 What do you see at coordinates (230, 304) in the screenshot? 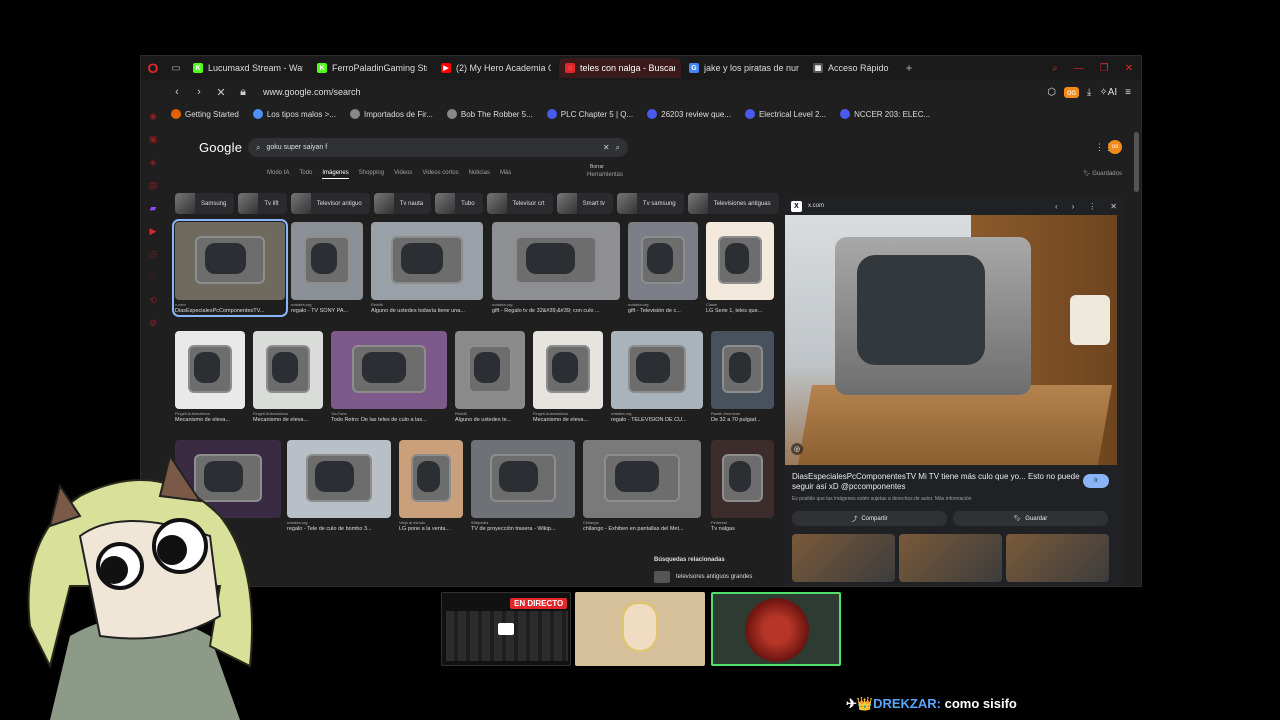
I see `result-source: x.com` at bounding box center [230, 304].